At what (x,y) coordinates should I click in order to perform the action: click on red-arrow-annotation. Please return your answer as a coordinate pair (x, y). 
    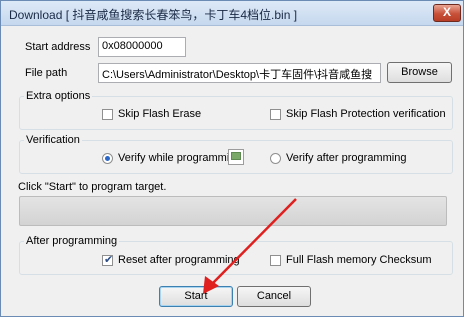
    Looking at the image, I should click on (250, 246).